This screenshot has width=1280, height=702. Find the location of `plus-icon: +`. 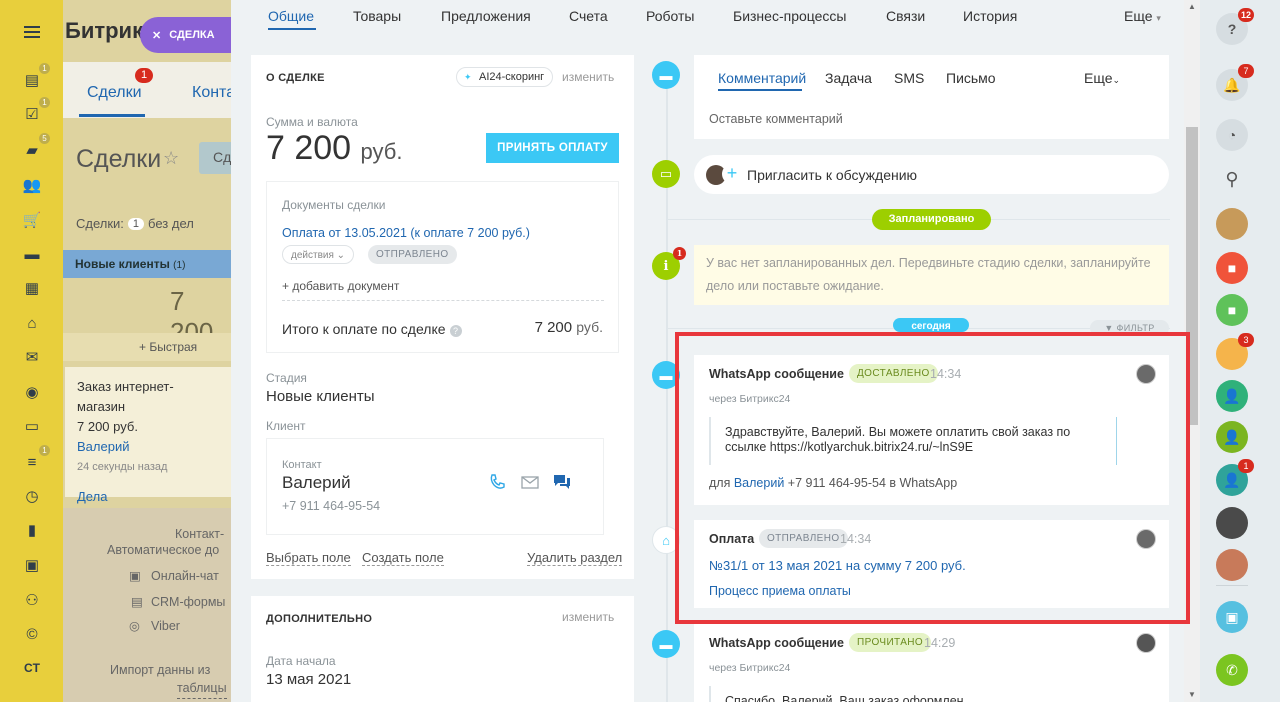

plus-icon: + is located at coordinates (732, 174).